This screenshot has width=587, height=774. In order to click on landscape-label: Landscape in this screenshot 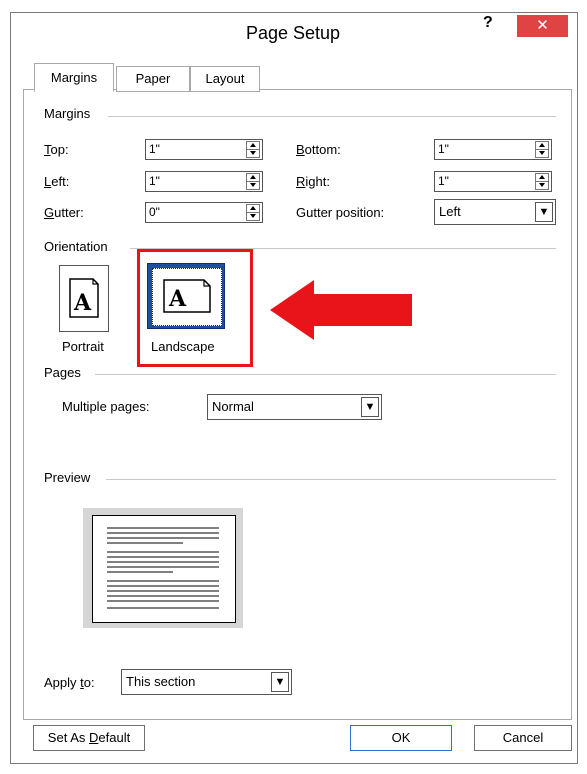, I will do `click(183, 346)`.